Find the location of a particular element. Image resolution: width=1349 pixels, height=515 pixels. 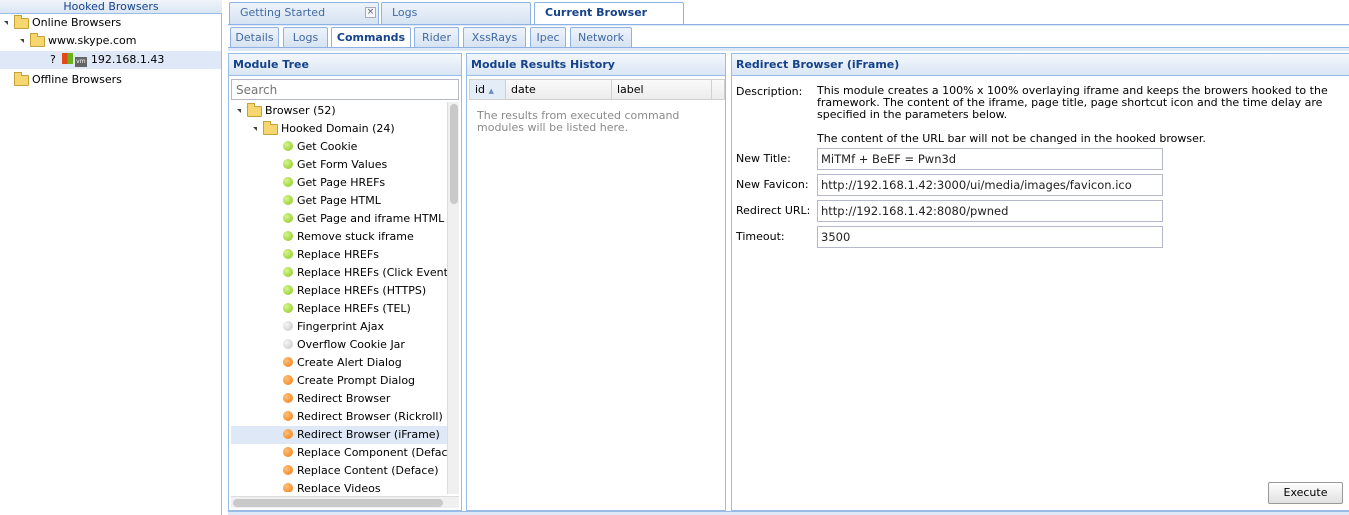

tree-hooked-host: ? vm 192.168.1.43 is located at coordinates (110, 60).